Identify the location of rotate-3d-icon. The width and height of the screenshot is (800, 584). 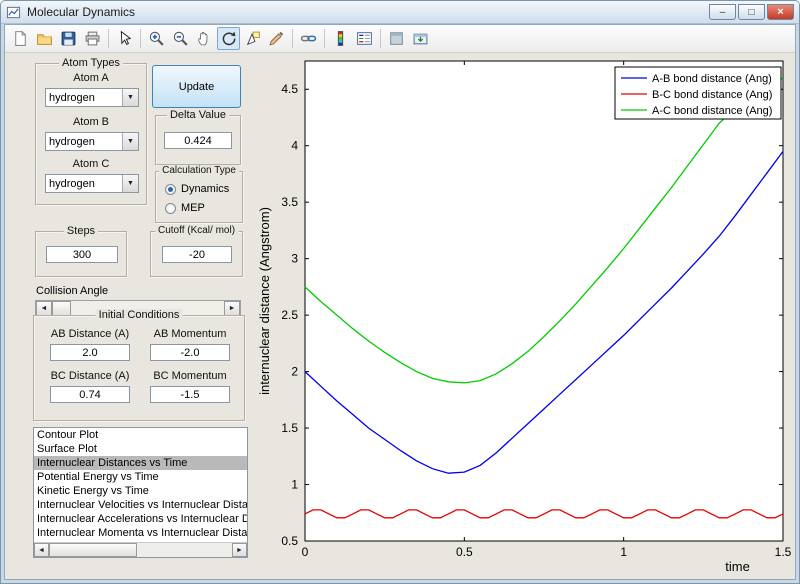
(229, 38).